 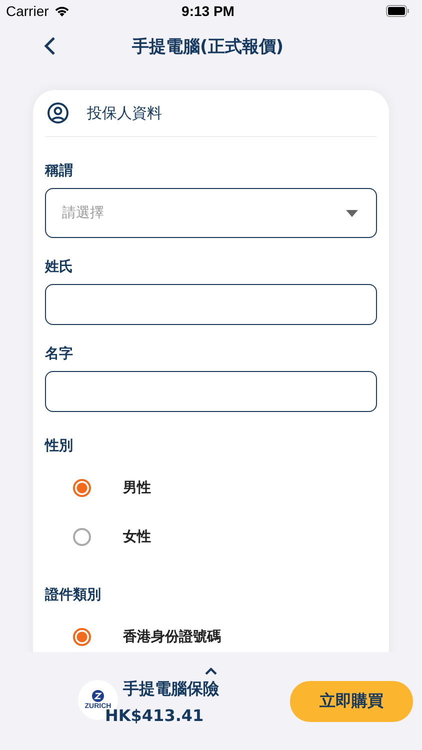 I want to click on radio-label: 香港身份證號碼, so click(x=172, y=637).